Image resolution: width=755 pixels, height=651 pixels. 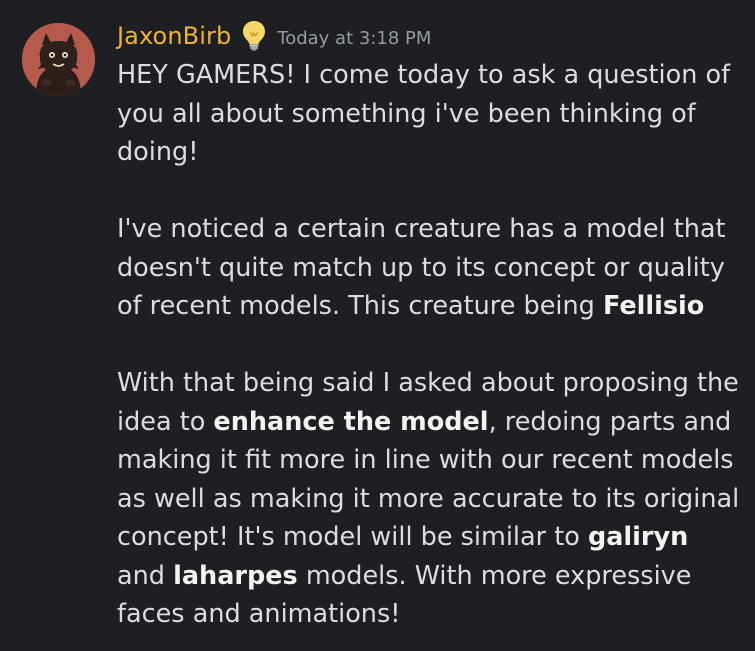 What do you see at coordinates (254, 35) in the screenshot?
I see `lightbulb-icon` at bounding box center [254, 35].